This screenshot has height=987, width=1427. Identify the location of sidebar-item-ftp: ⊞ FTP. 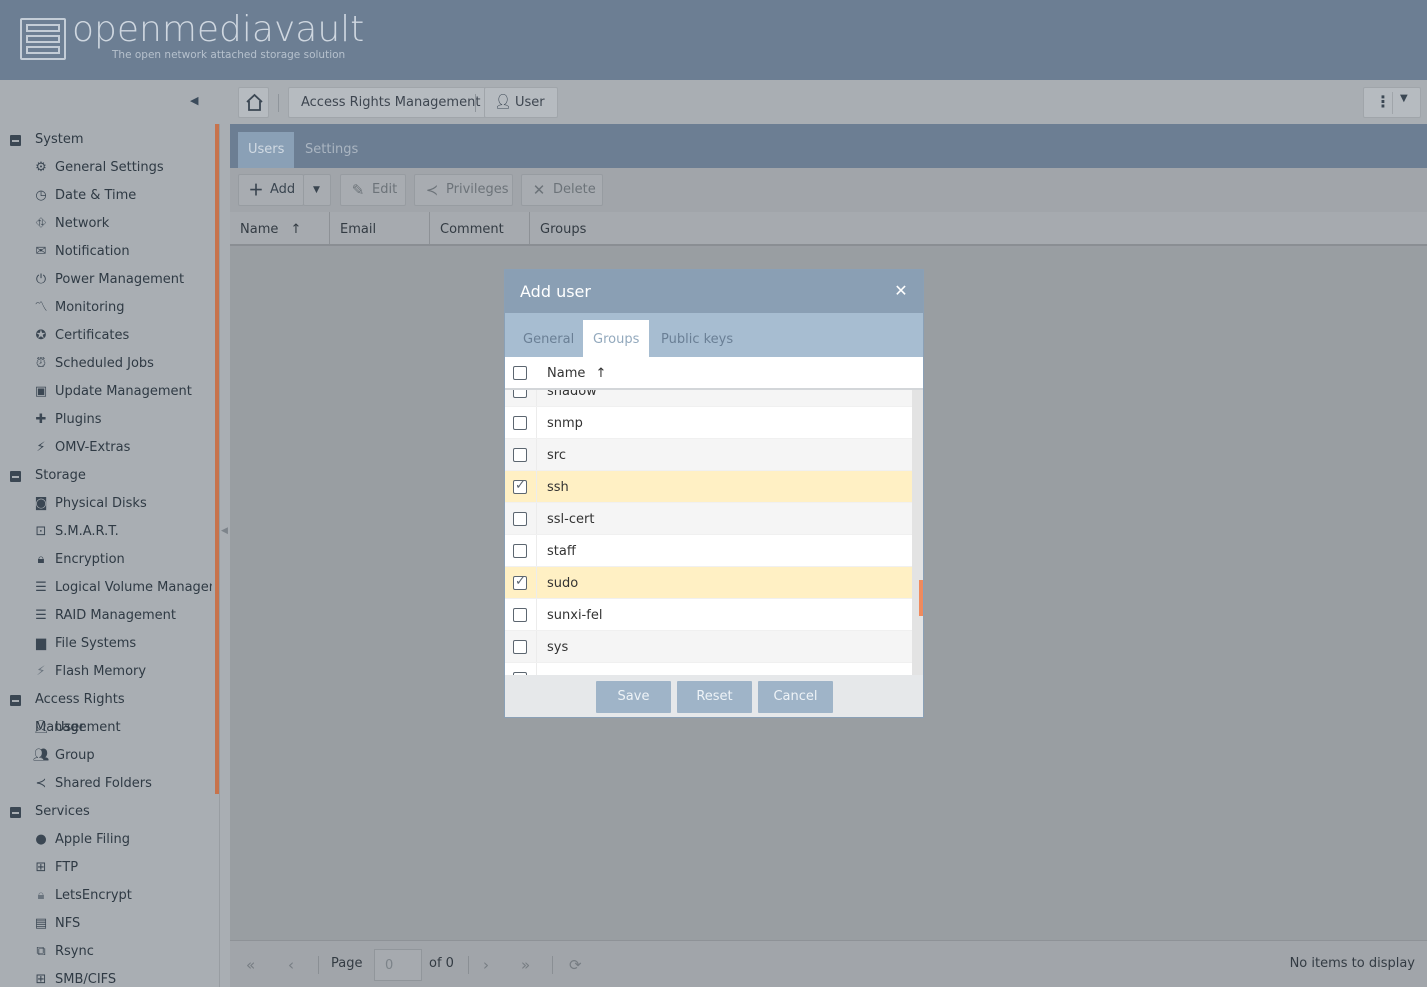
(106, 868).